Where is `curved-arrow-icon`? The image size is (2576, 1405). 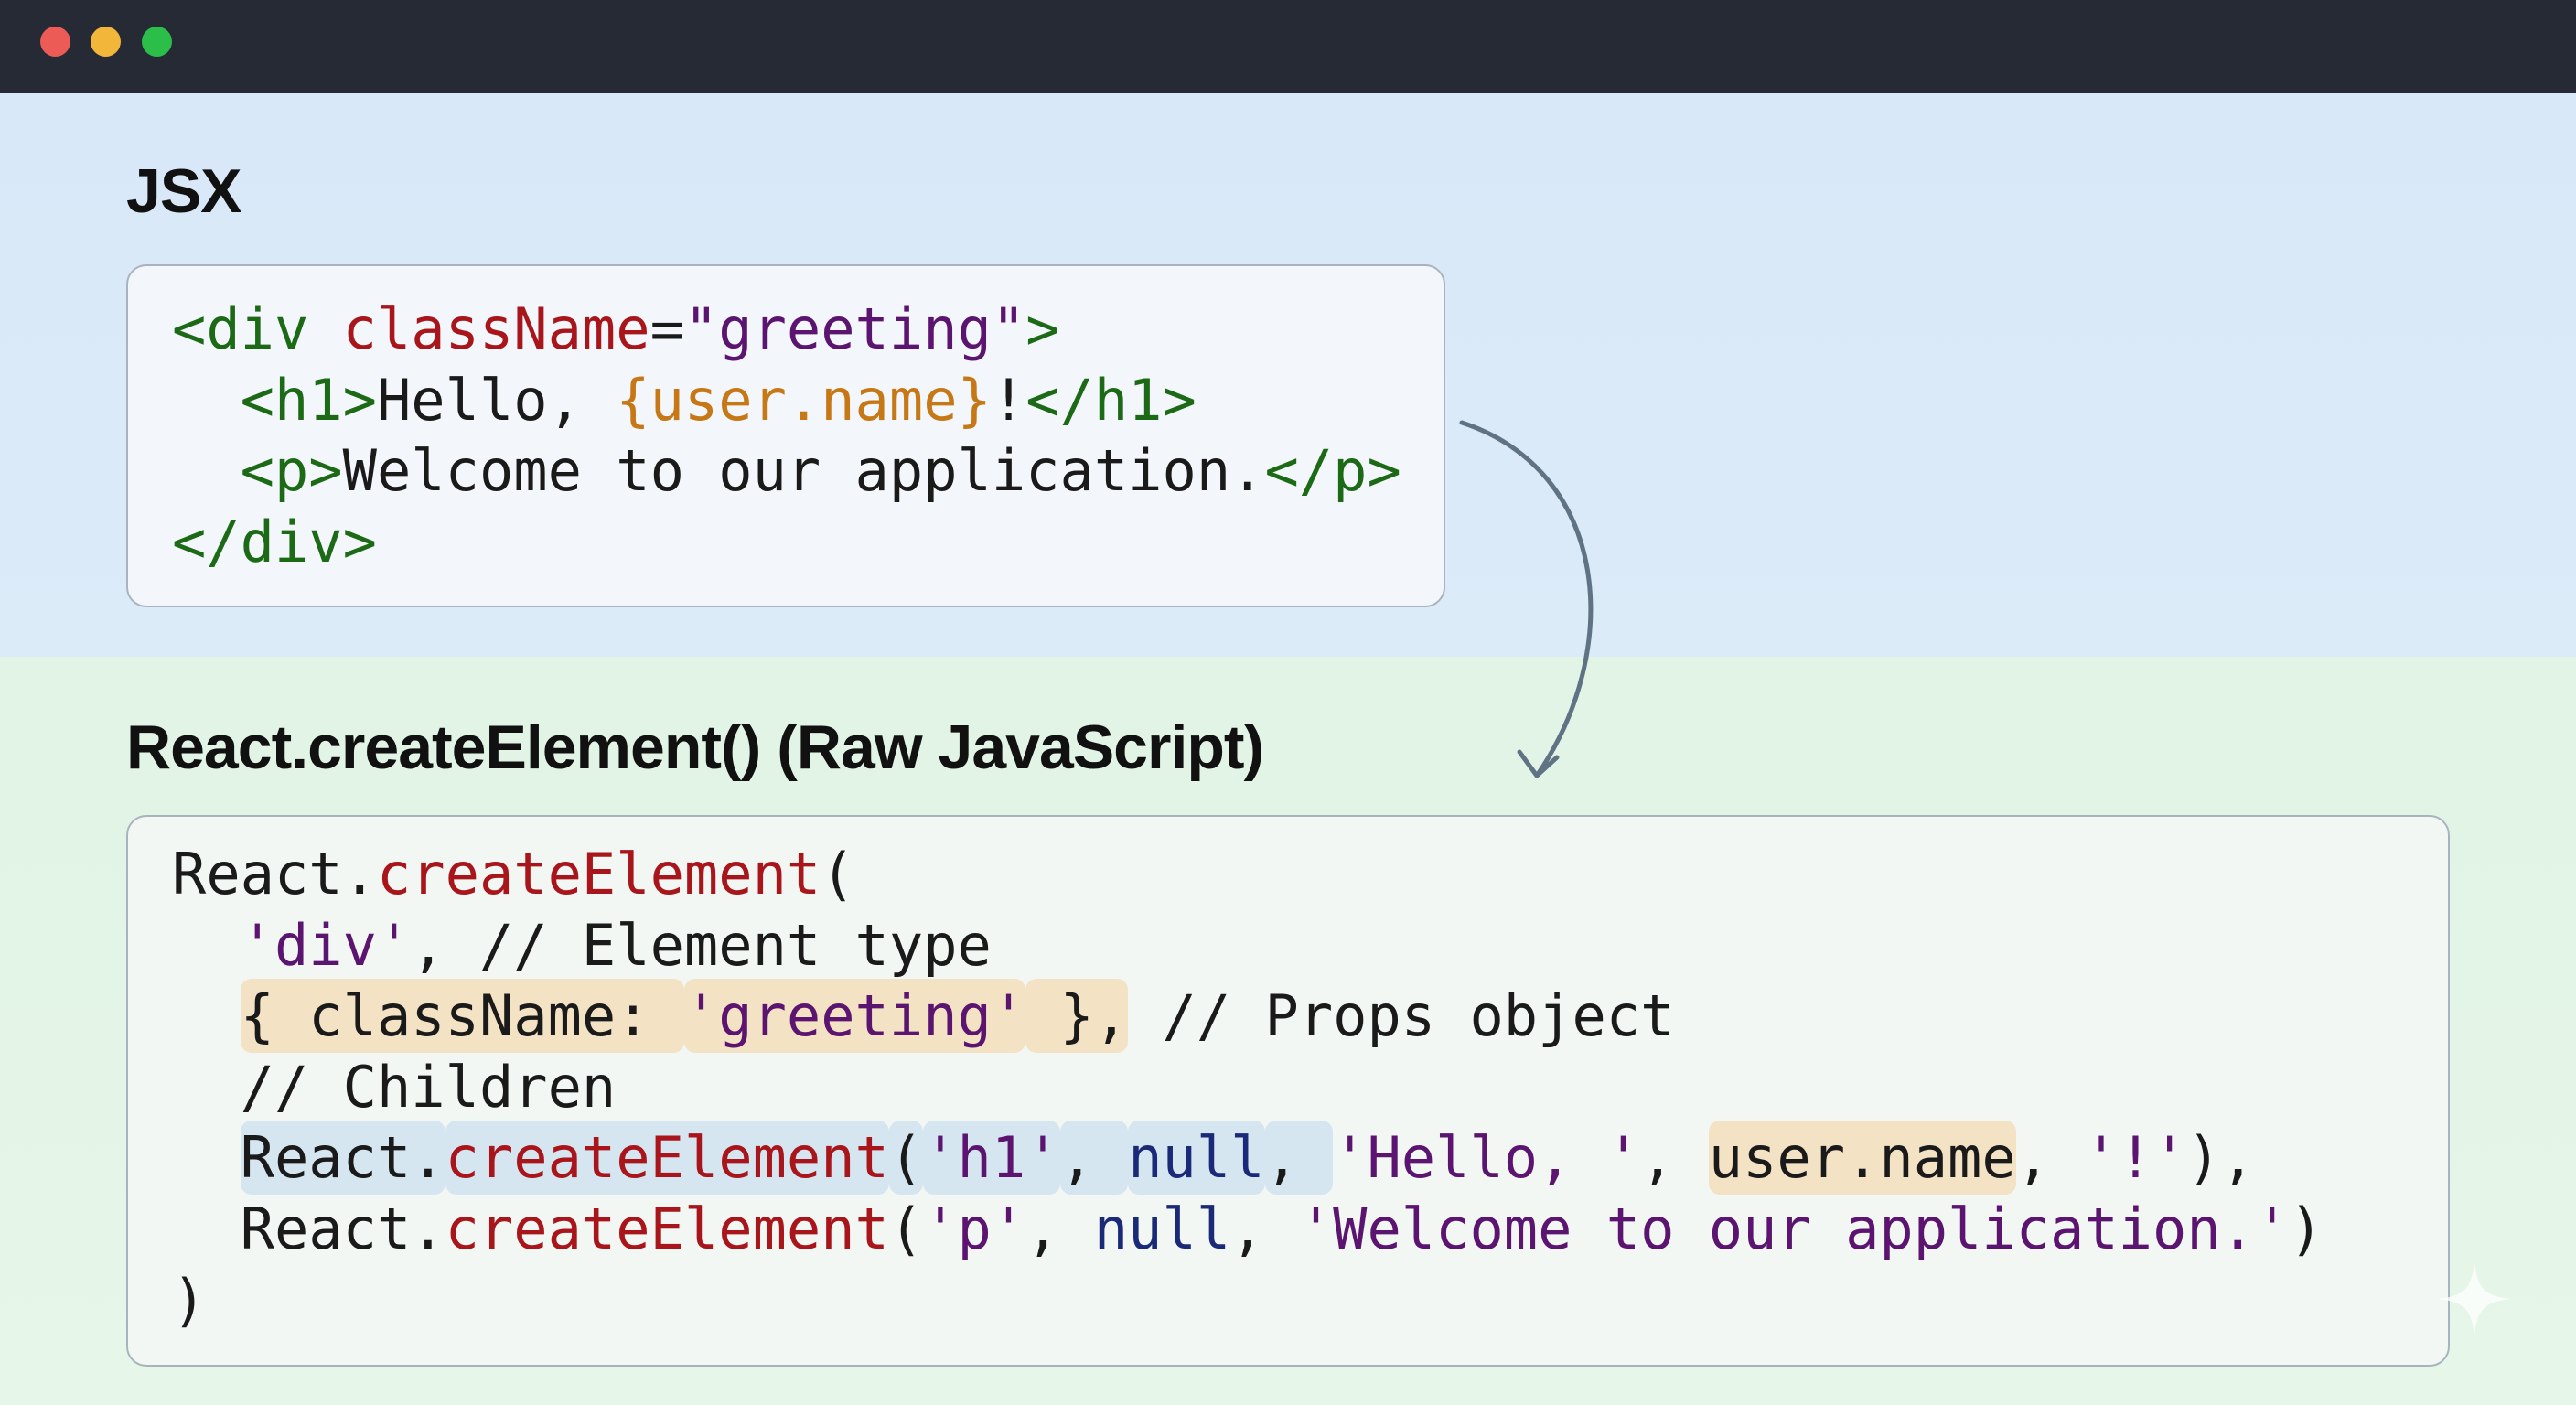
curved-arrow-icon is located at coordinates (1526, 599).